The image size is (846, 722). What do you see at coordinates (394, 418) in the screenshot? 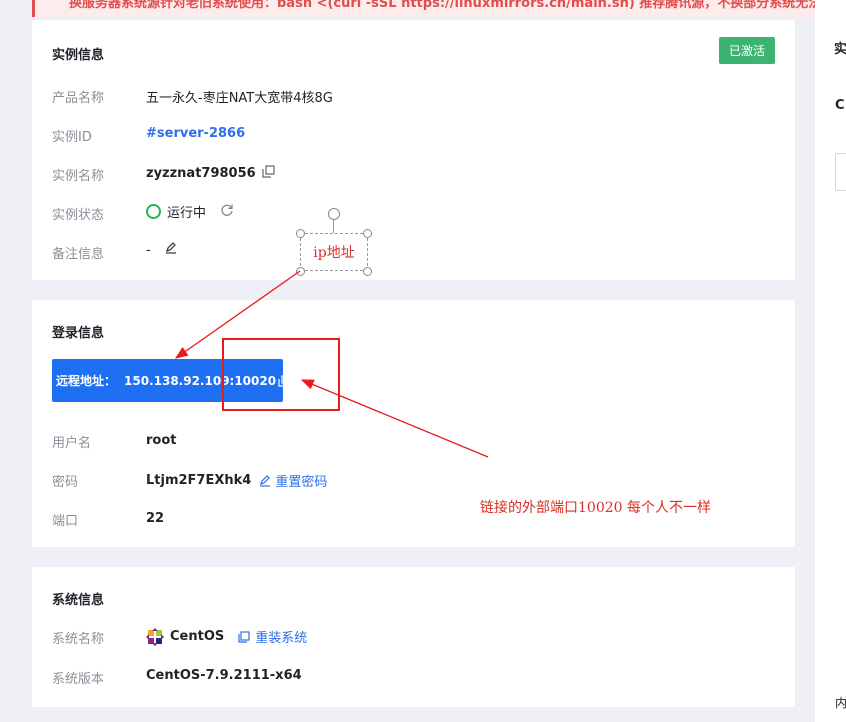
I see `port-arrow` at bounding box center [394, 418].